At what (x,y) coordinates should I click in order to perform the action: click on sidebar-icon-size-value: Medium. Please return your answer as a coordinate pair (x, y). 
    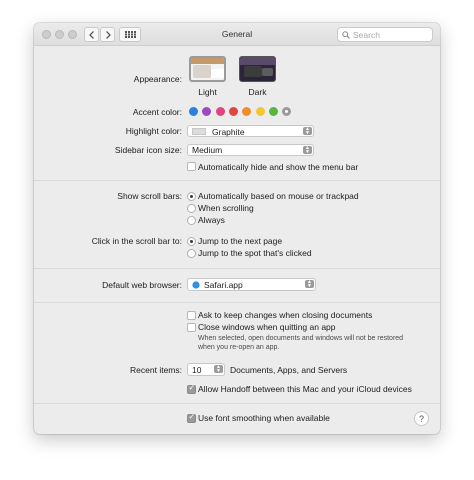
    Looking at the image, I should click on (207, 150).